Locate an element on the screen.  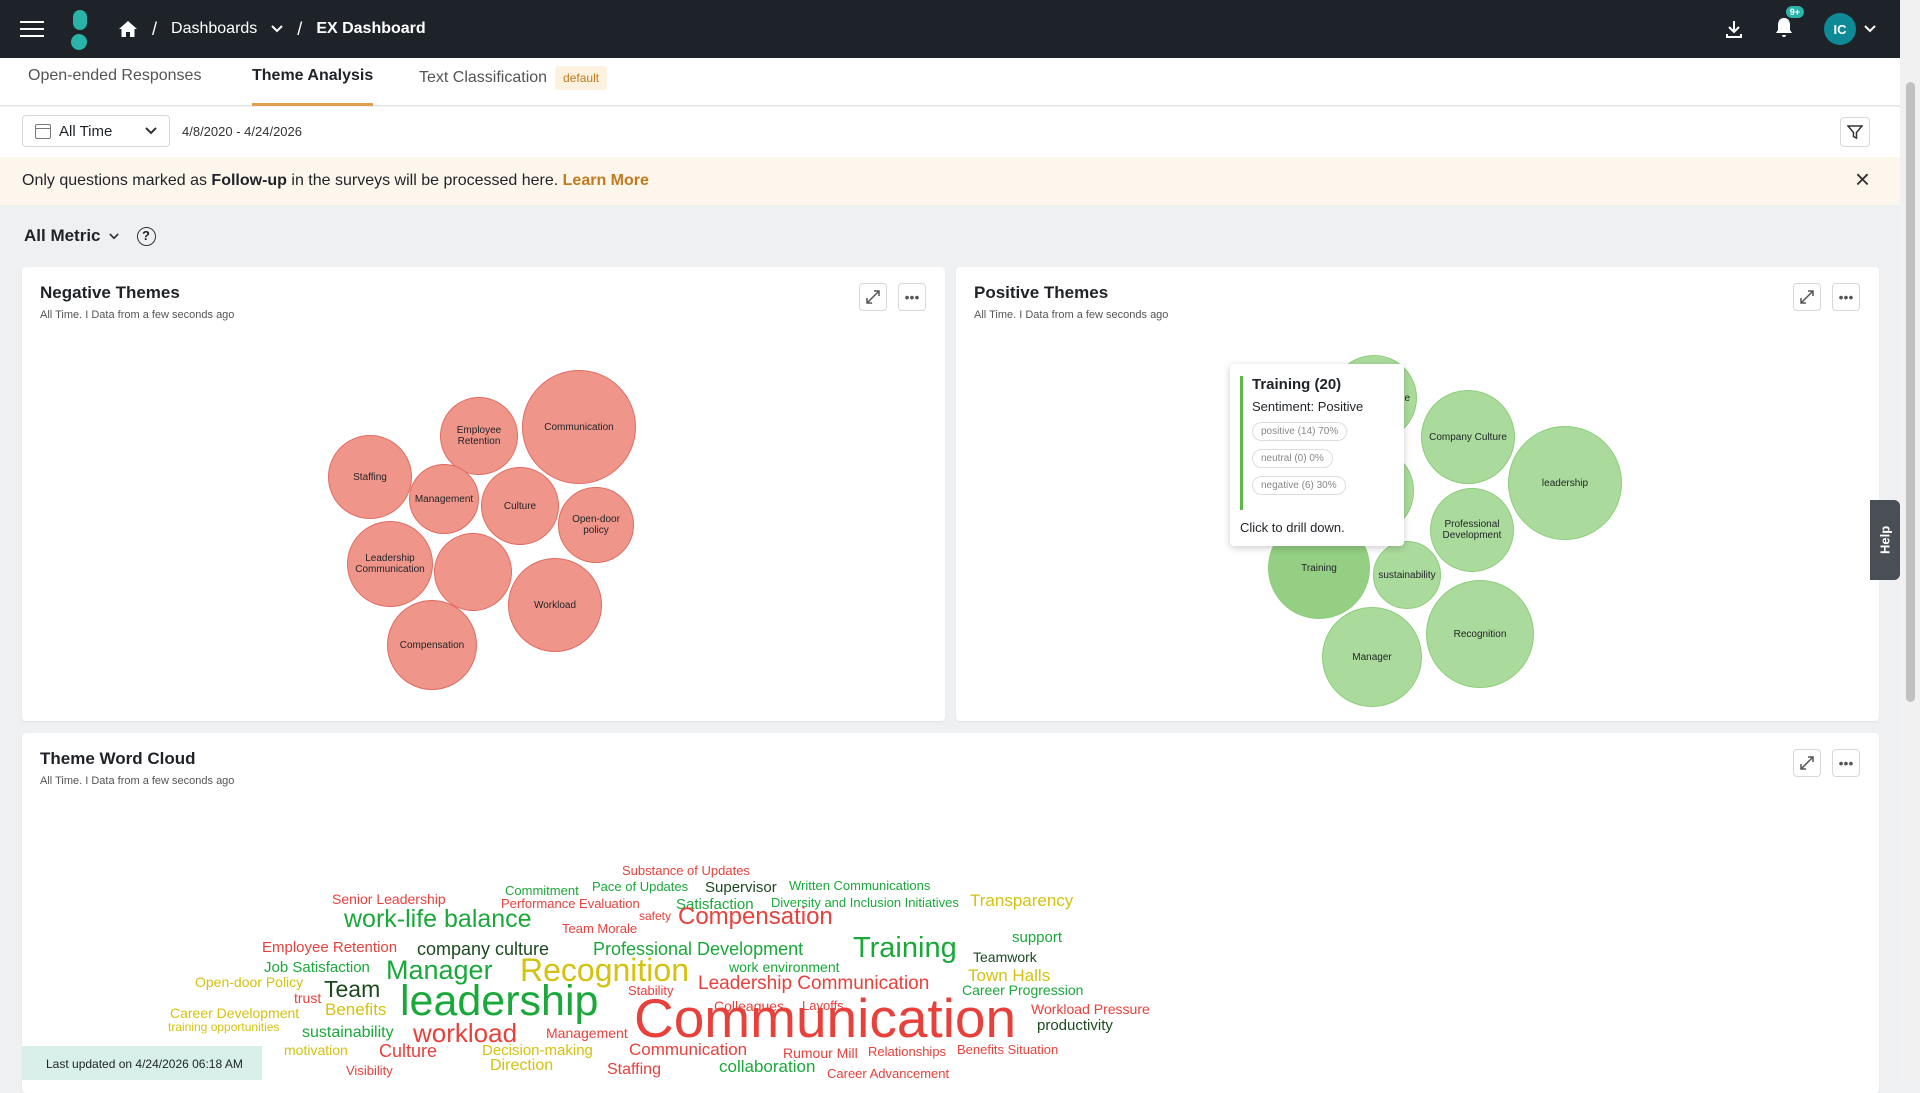
word-cloud-term: Compensation is located at coordinates (755, 917).